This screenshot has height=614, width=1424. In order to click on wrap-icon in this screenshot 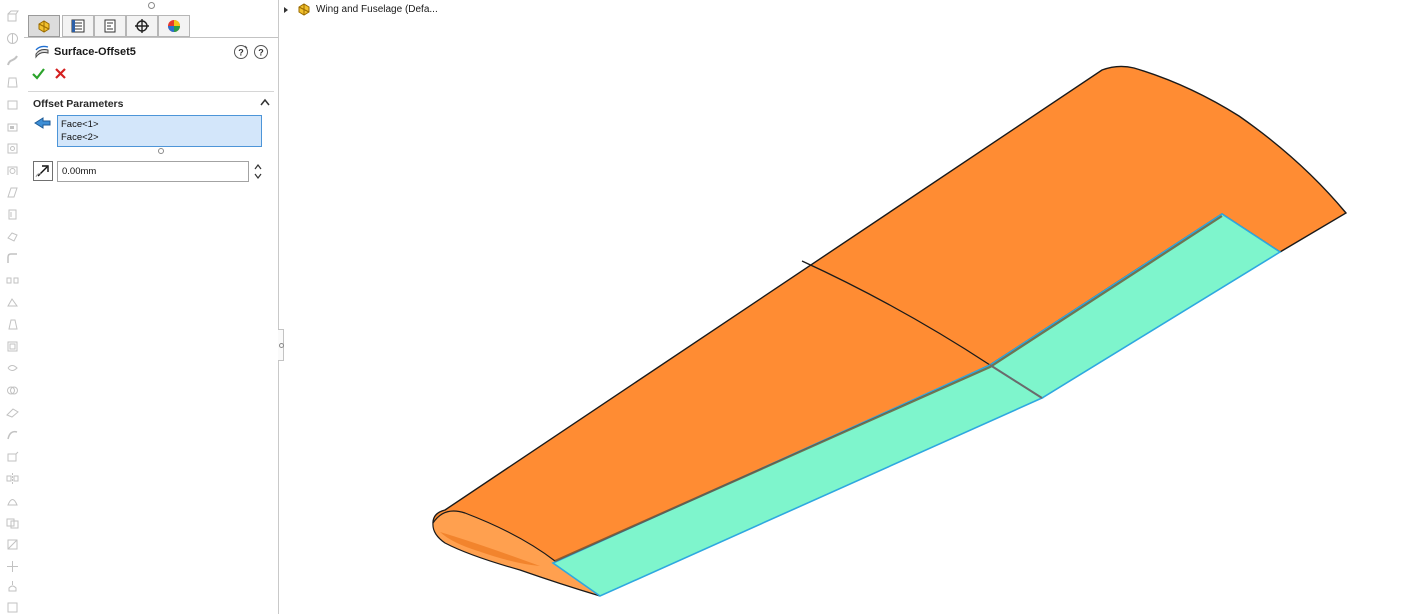, I will do `click(12, 368)`.